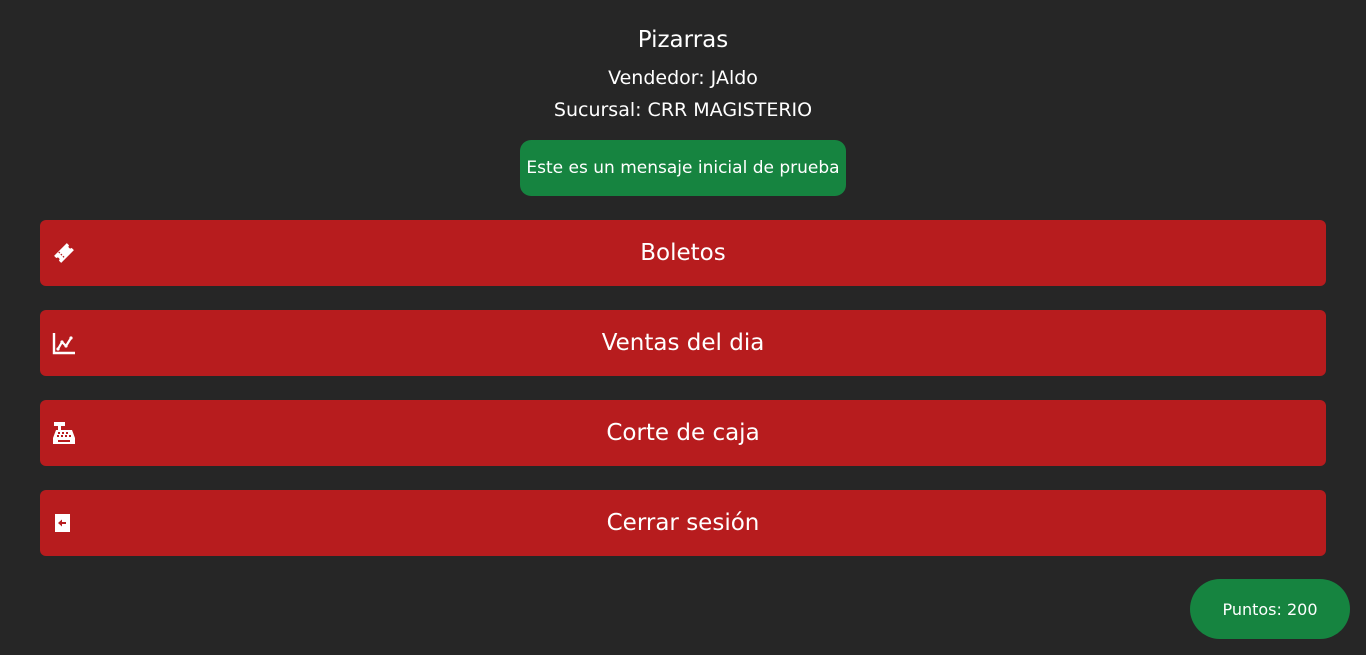 Image resolution: width=1366 pixels, height=655 pixels. I want to click on ventas-del-dia-button: Ventas del dia, so click(683, 343).